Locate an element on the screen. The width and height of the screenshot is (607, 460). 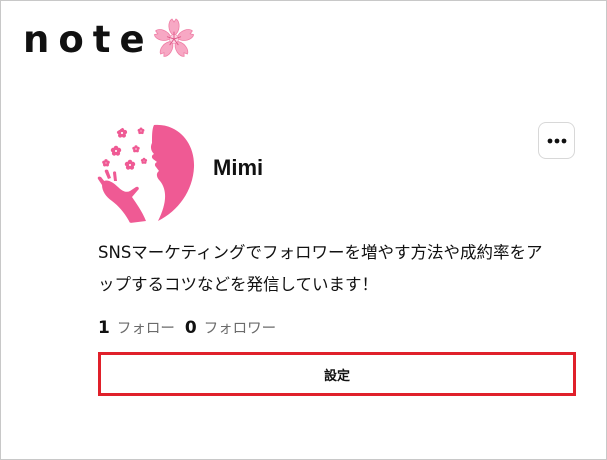
followers-label: フォロワー is located at coordinates (240, 329).